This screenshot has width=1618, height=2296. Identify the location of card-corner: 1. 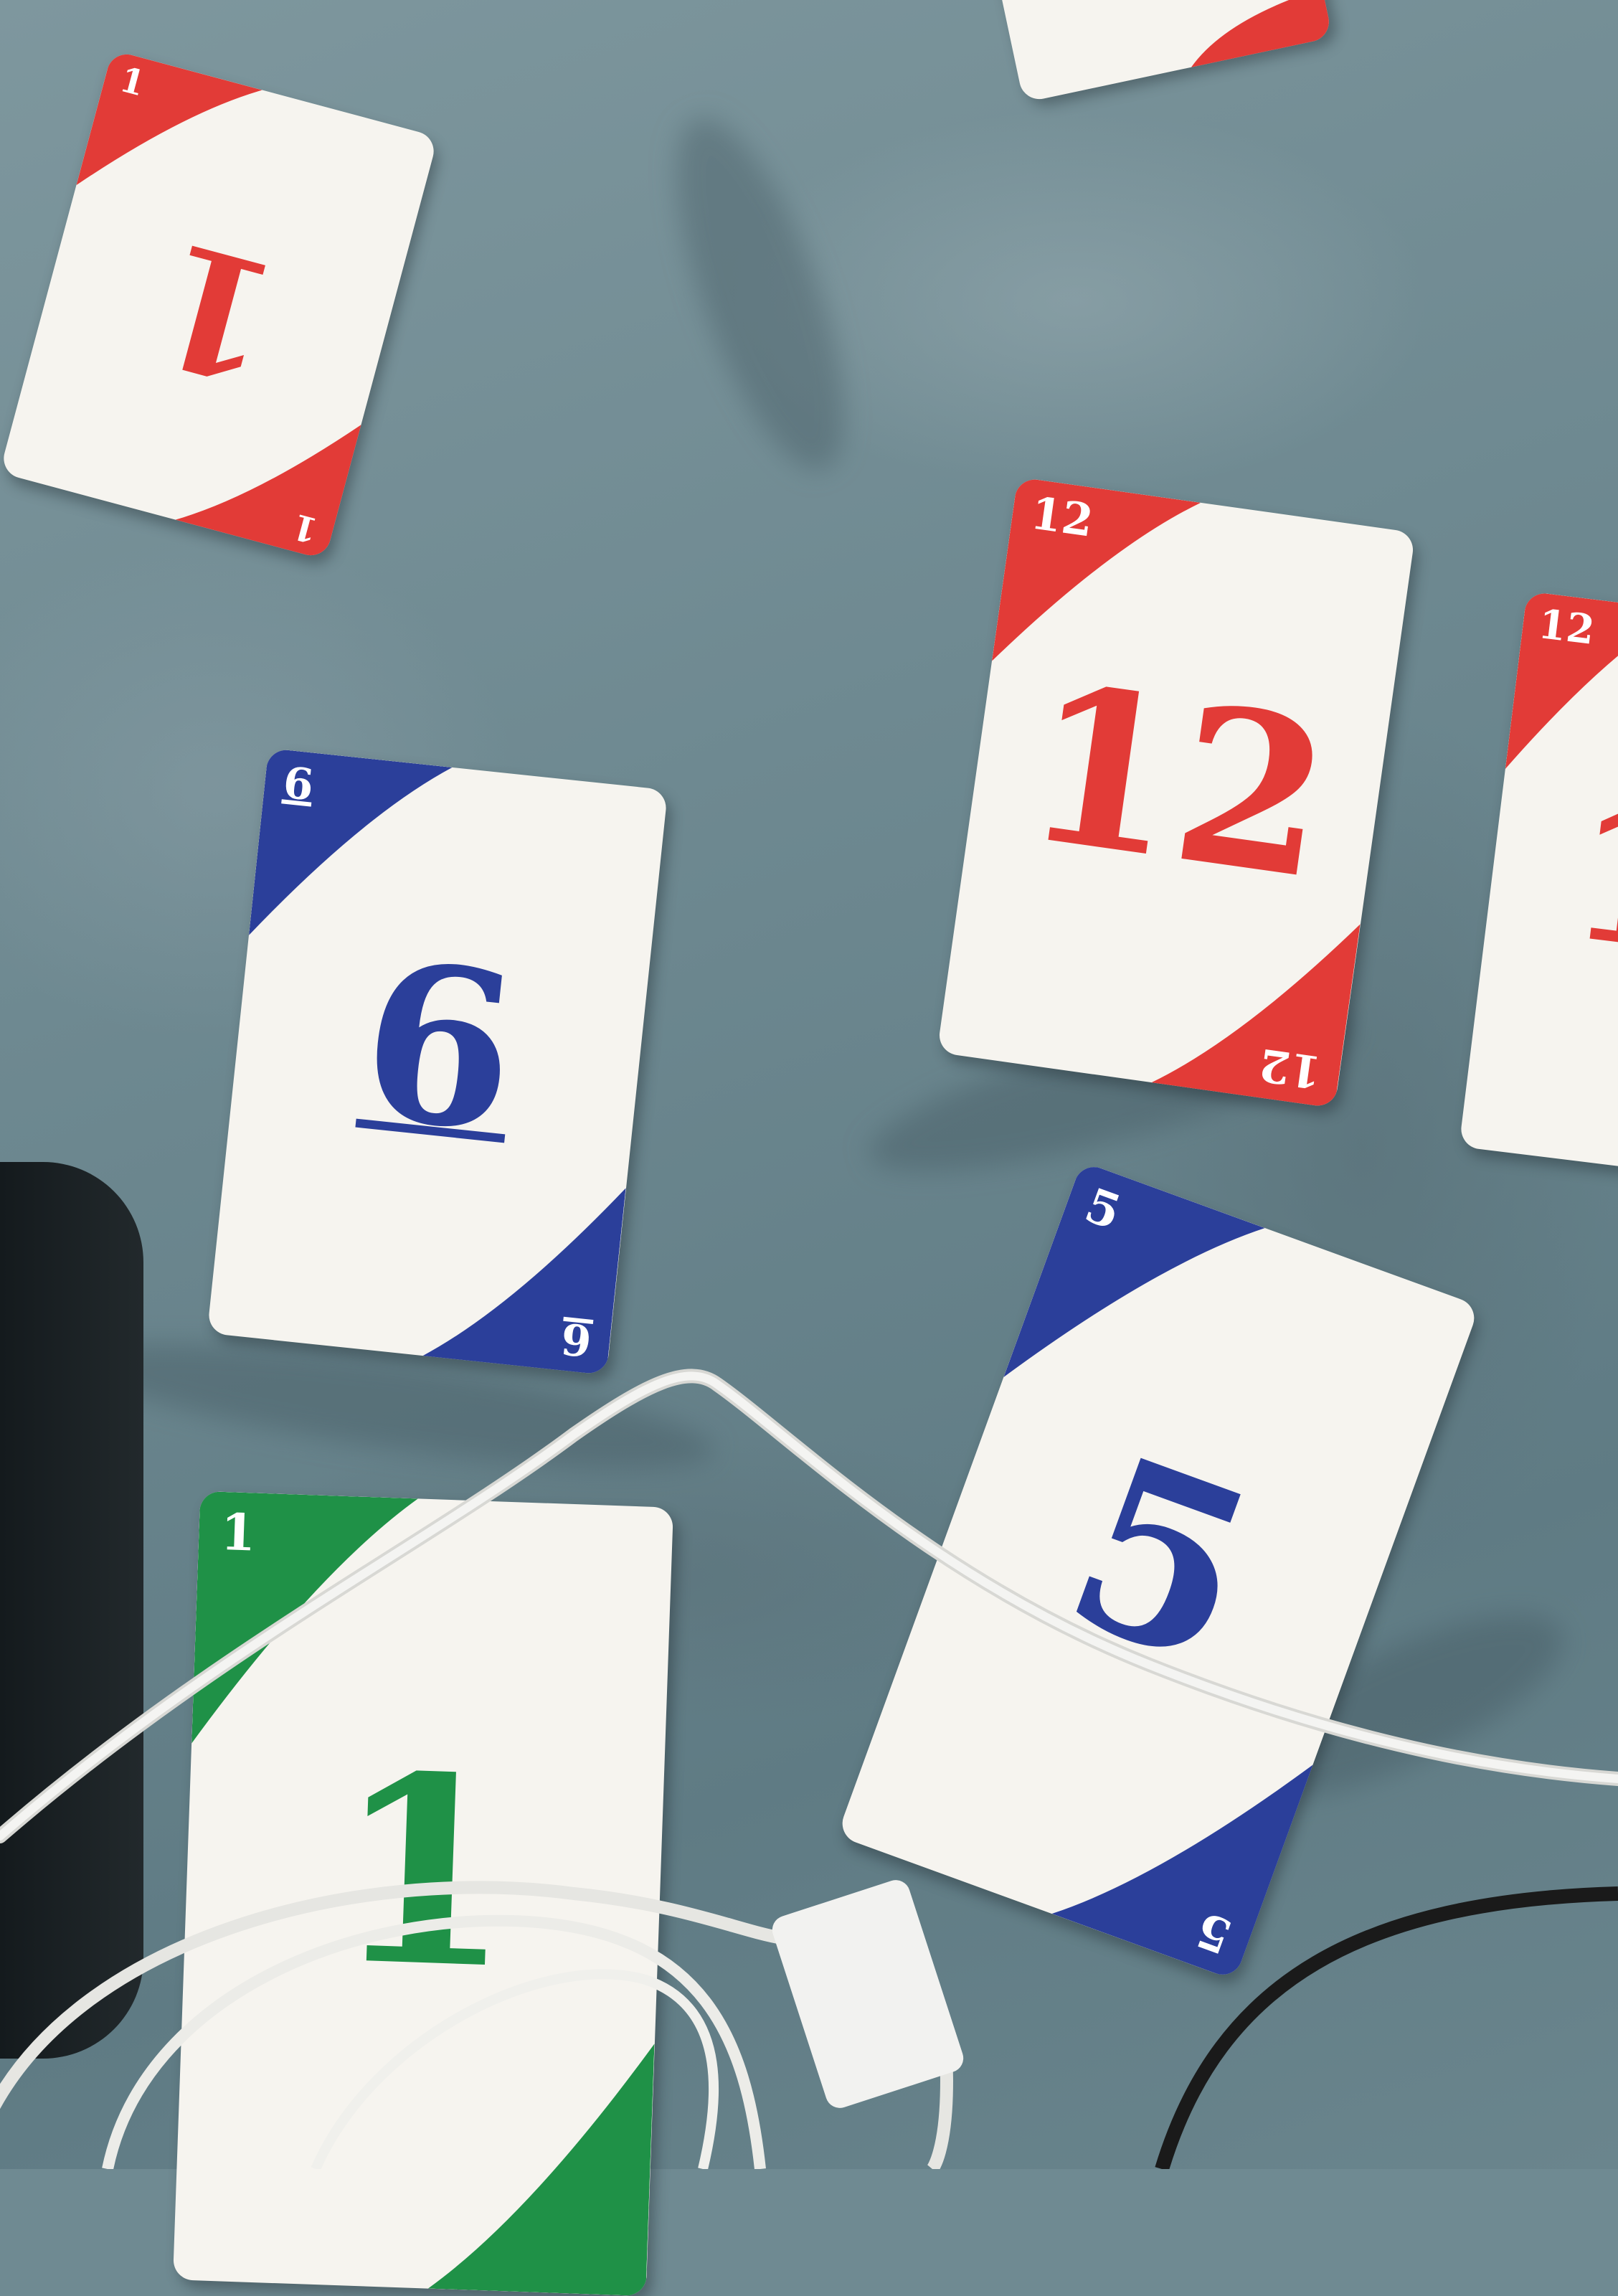
(304, 1620).